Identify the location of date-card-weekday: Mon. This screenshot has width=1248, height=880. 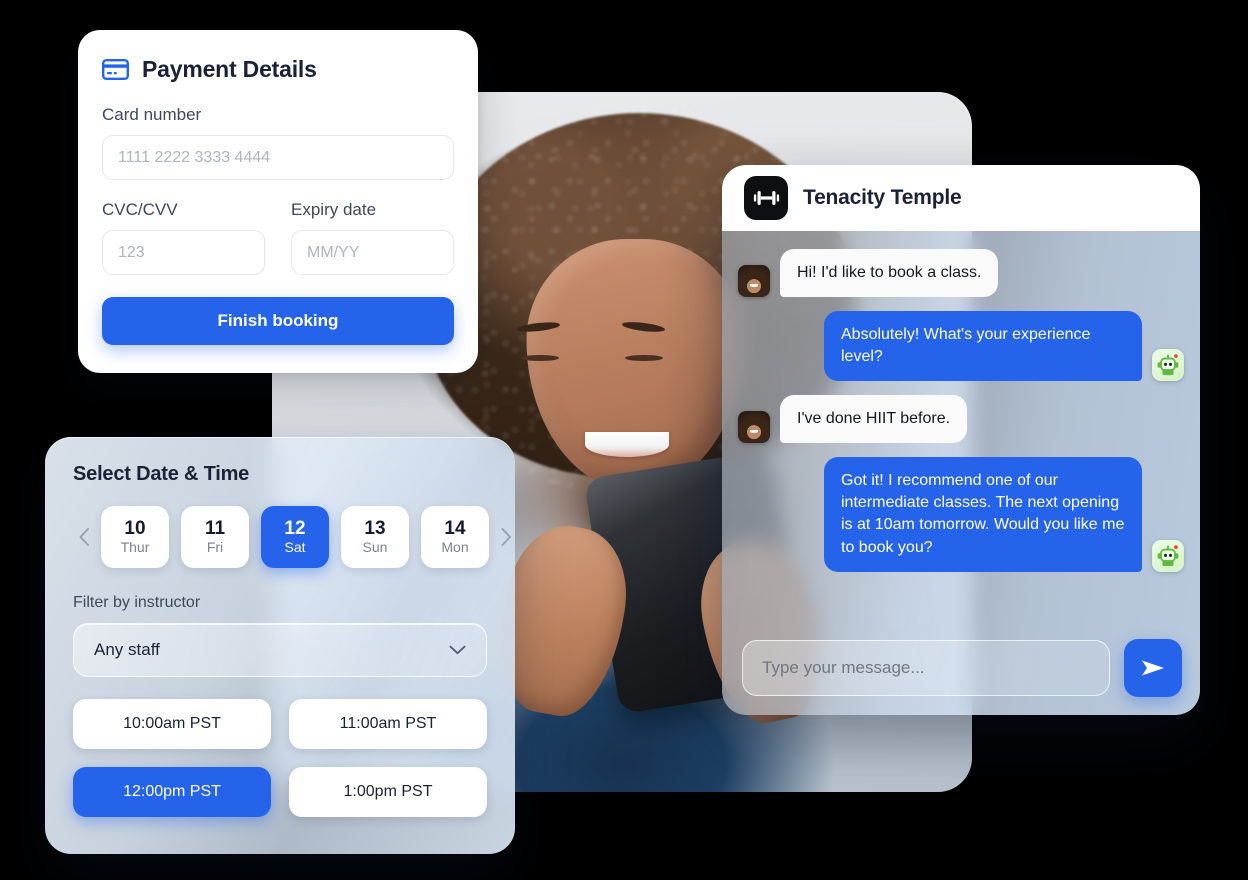
(455, 546).